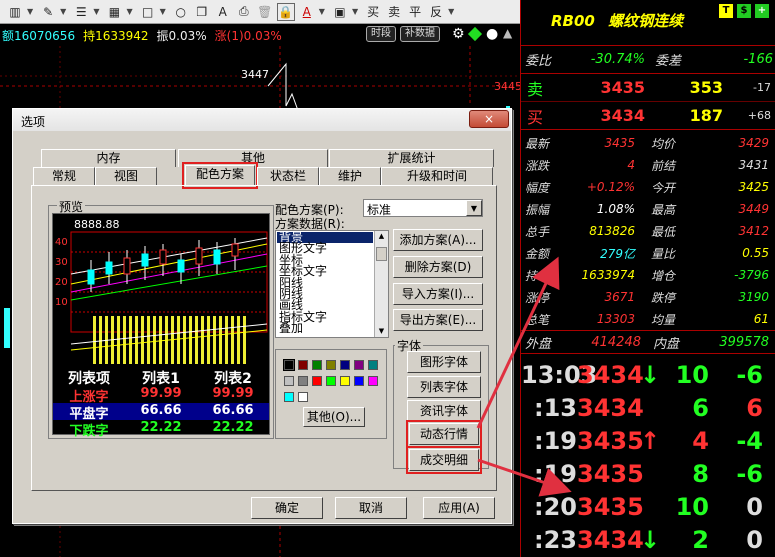  Describe the element at coordinates (518, 342) in the screenshot. I see `arrow-to-quote` at that location.